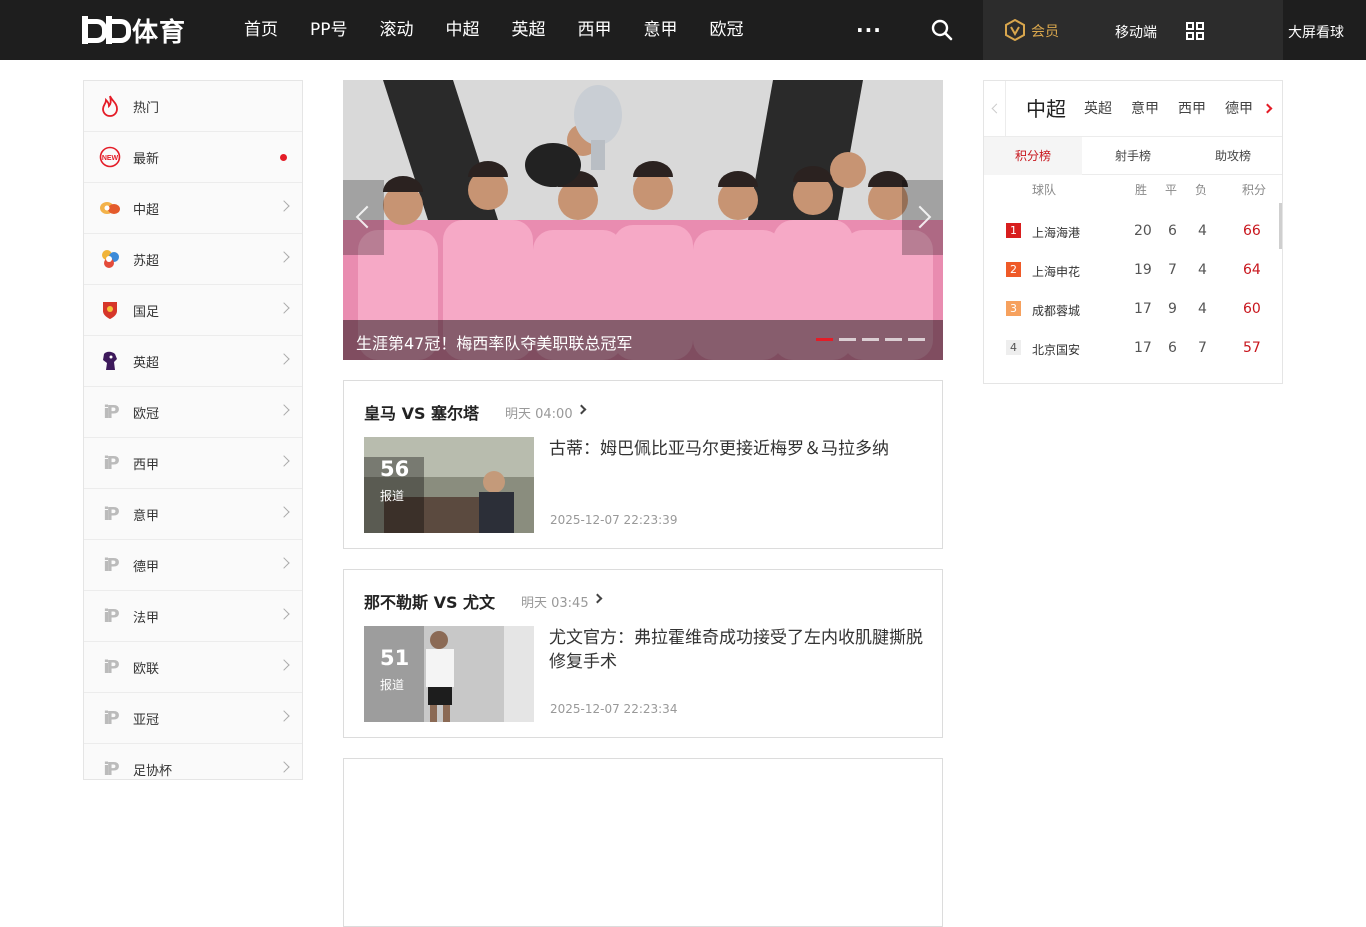 The image size is (1366, 927). Describe the element at coordinates (869, 30) in the screenshot. I see `more-menu-button: ···` at that location.